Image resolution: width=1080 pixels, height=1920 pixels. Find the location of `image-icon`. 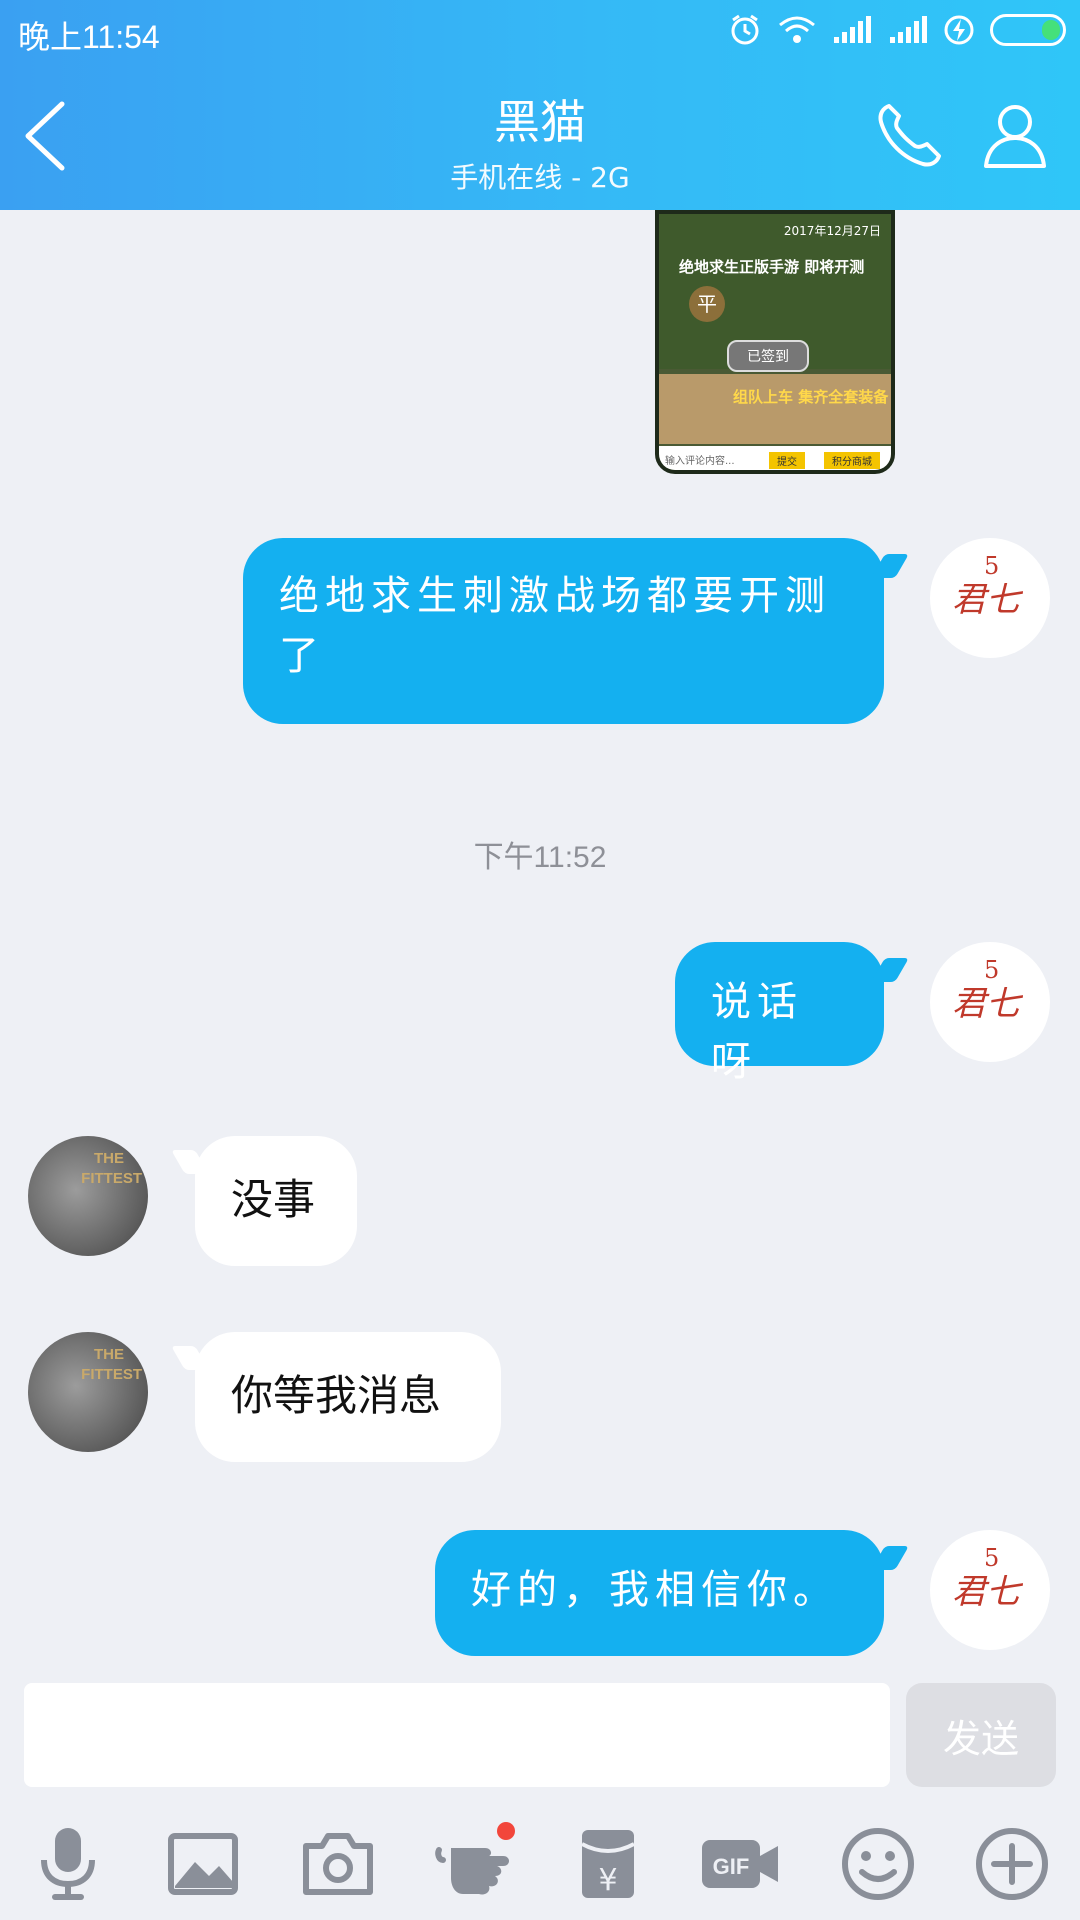

image-icon is located at coordinates (203, 1864).